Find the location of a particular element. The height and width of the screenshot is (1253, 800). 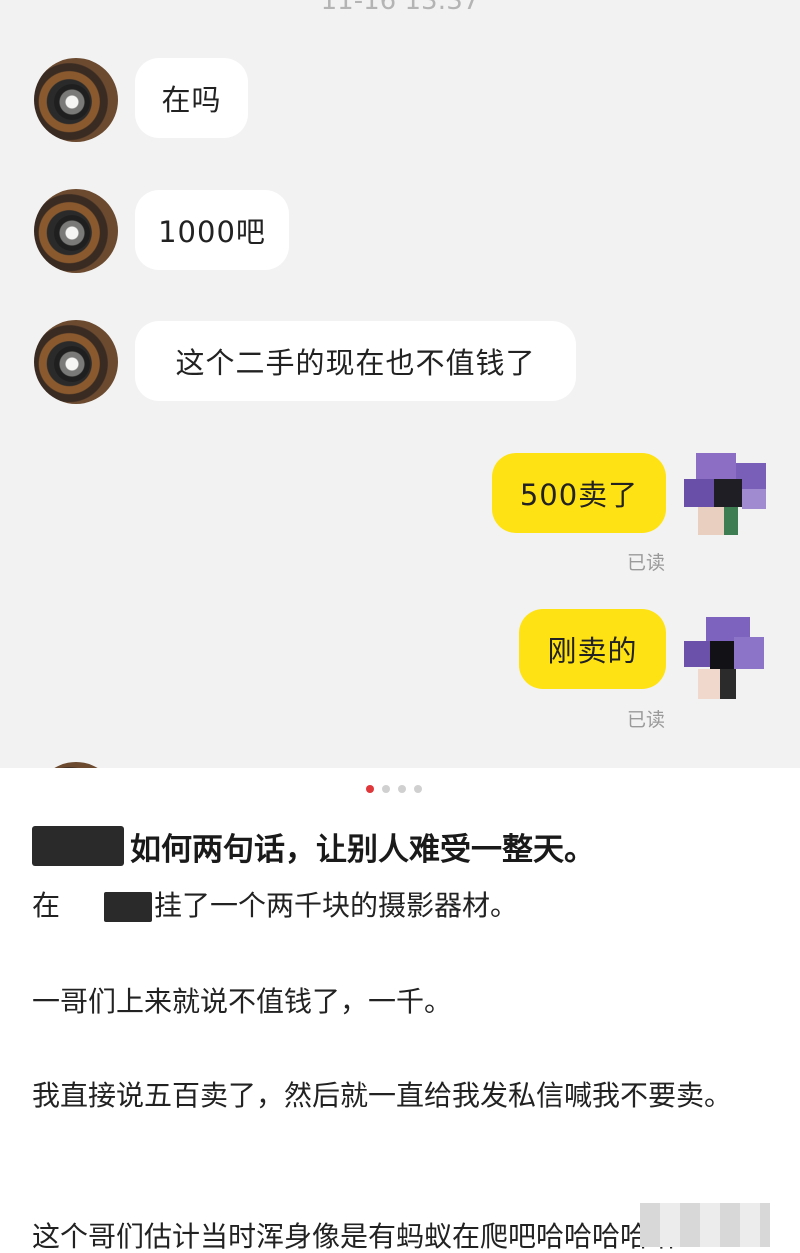

received-message-bubble: 1000吧 is located at coordinates (212, 230).